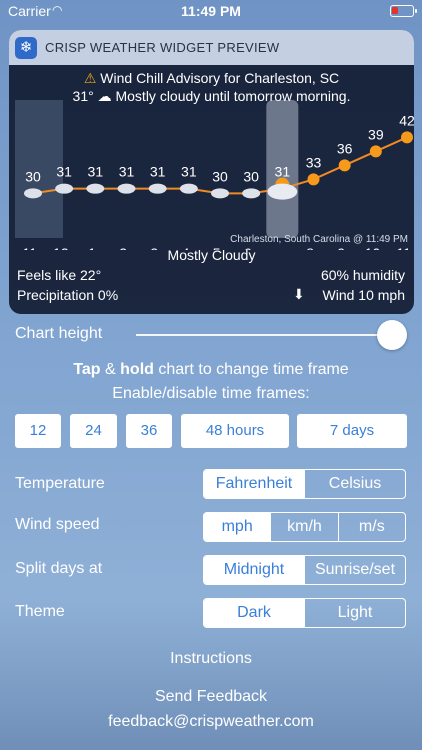  I want to click on feedback-email-link: feedback@crispweather.com, so click(211, 722).